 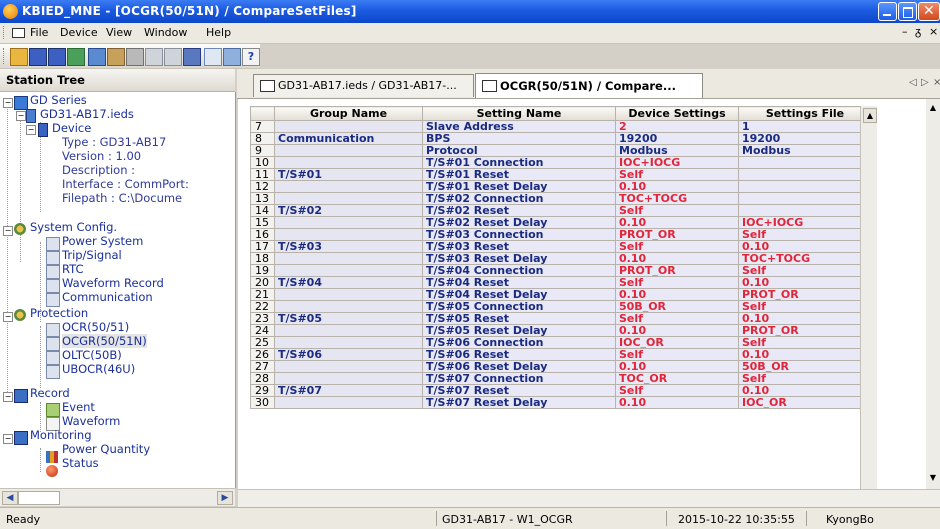 What do you see at coordinates (805, 162) in the screenshot?
I see `settings-file-cell` at bounding box center [805, 162].